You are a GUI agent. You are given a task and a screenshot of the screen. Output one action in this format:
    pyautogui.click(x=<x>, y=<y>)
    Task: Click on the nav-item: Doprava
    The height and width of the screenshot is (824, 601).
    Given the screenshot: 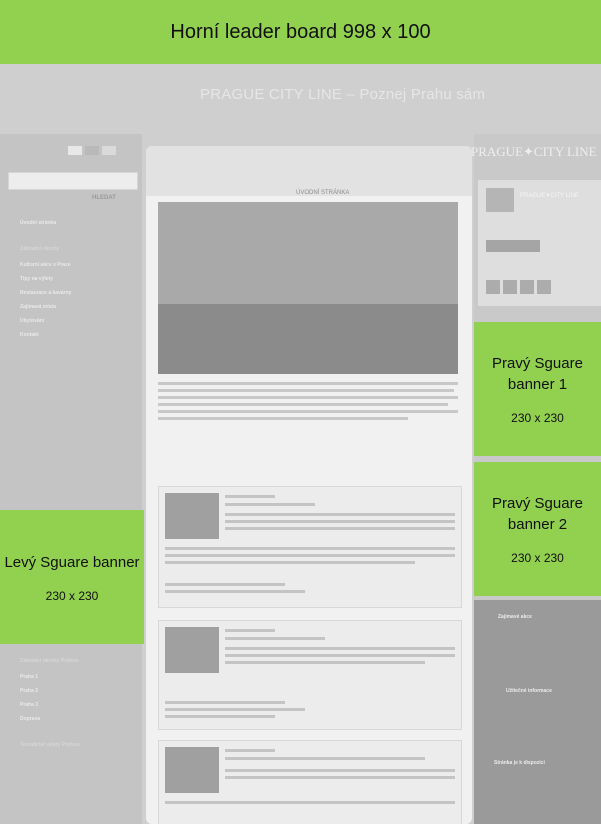 What is the action you would take?
    pyautogui.click(x=30, y=719)
    